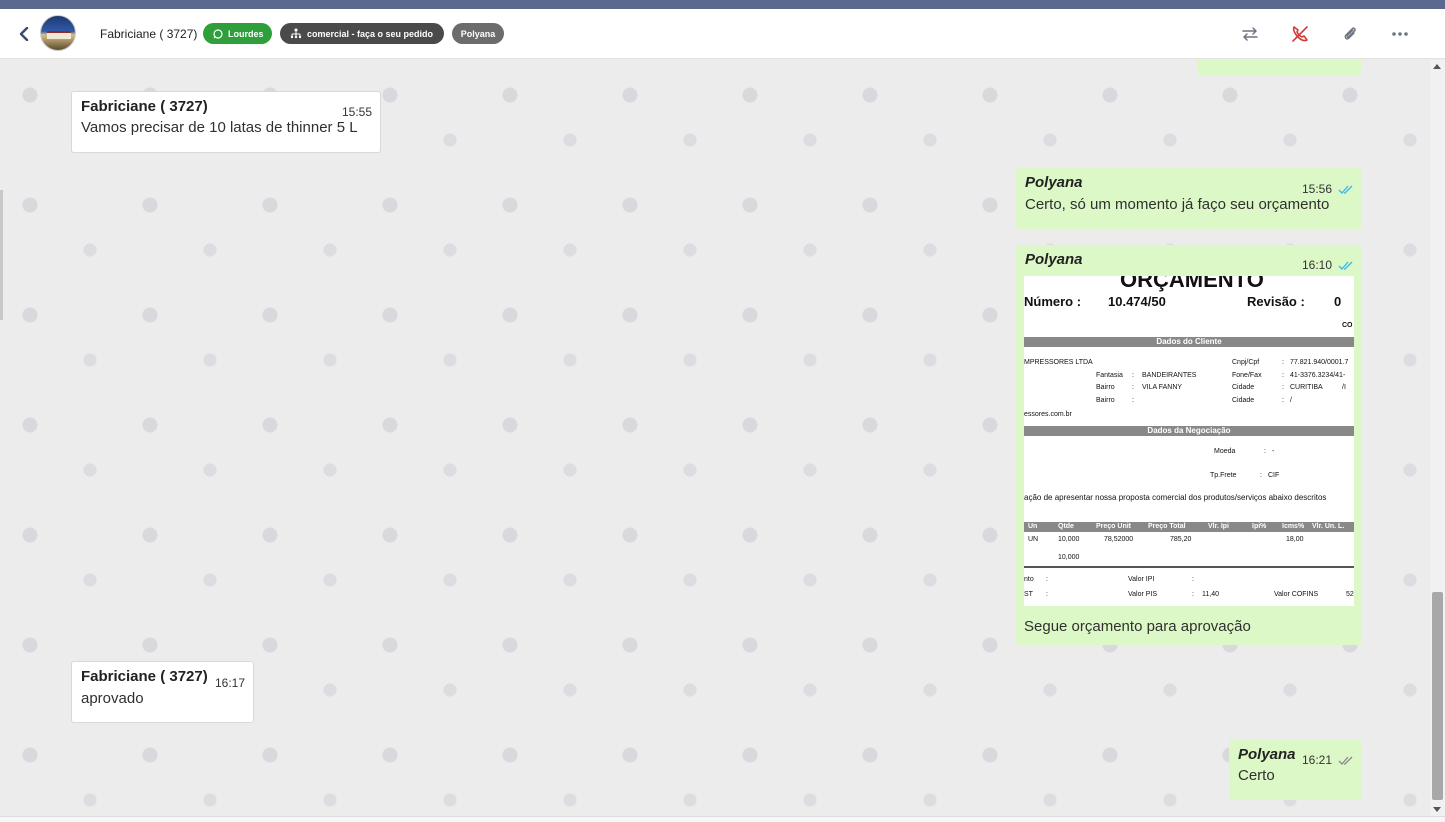 The image size is (1445, 822). I want to click on top-accent-bar, so click(722, 4).